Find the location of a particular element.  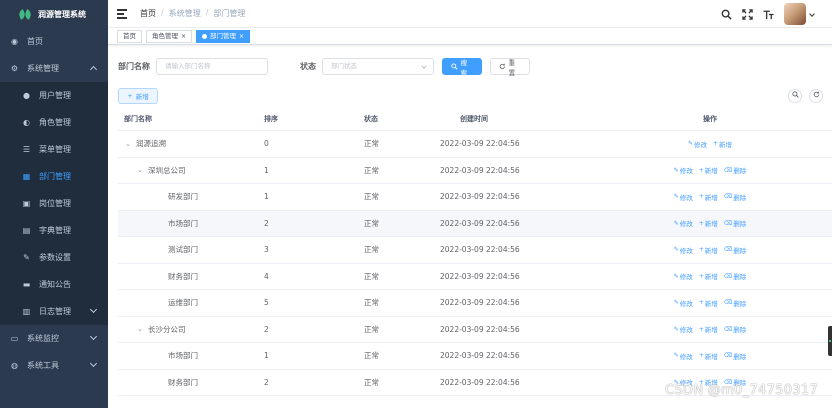

dept-name-input: 请输入部门名称 is located at coordinates (212, 66).